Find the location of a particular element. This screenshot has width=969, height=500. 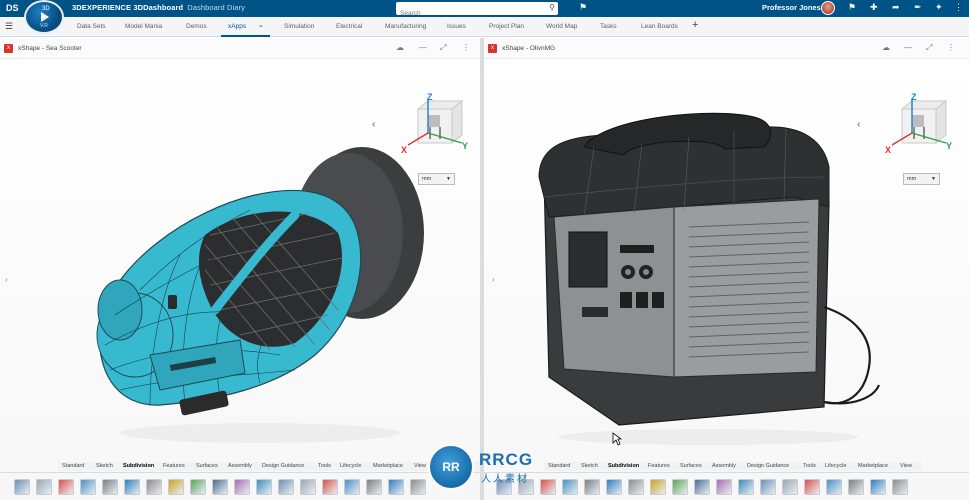

tab-world-map: World Map is located at coordinates (561, 26).